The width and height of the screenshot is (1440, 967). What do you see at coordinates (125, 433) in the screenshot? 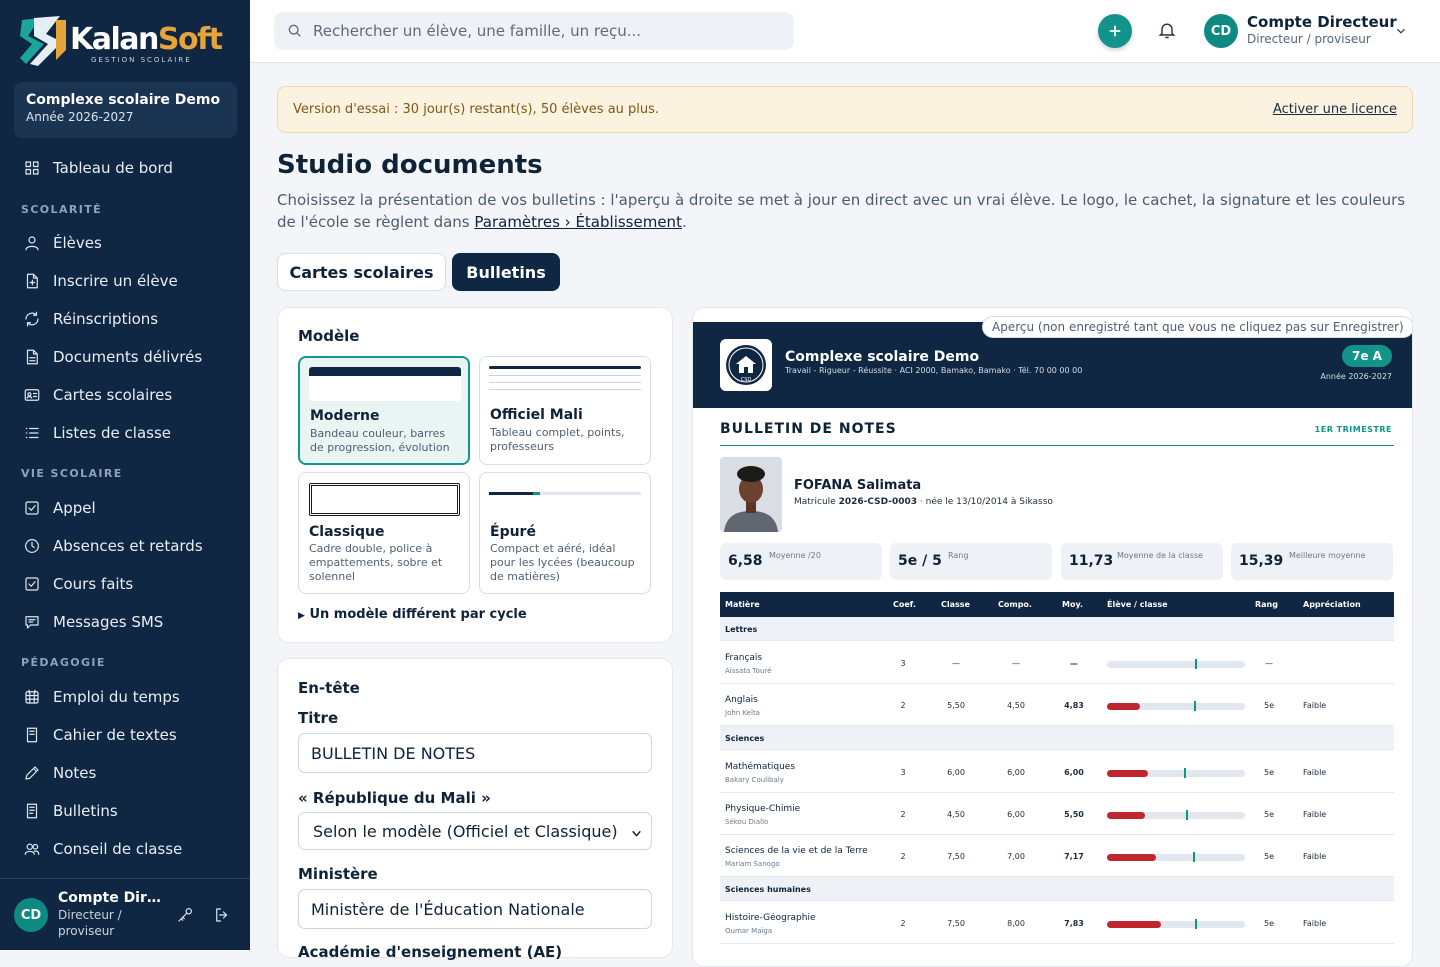
I see `sidebar-item-listes-de-classe: Listes de classe` at bounding box center [125, 433].